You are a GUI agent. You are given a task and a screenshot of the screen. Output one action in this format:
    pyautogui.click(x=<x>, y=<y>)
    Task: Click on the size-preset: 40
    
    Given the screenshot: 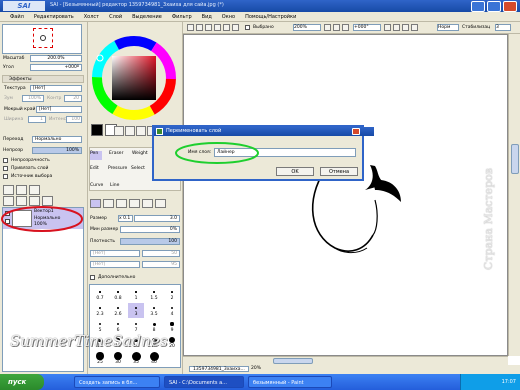 What is the action you would take?
    pyautogui.click(x=154, y=358)
    